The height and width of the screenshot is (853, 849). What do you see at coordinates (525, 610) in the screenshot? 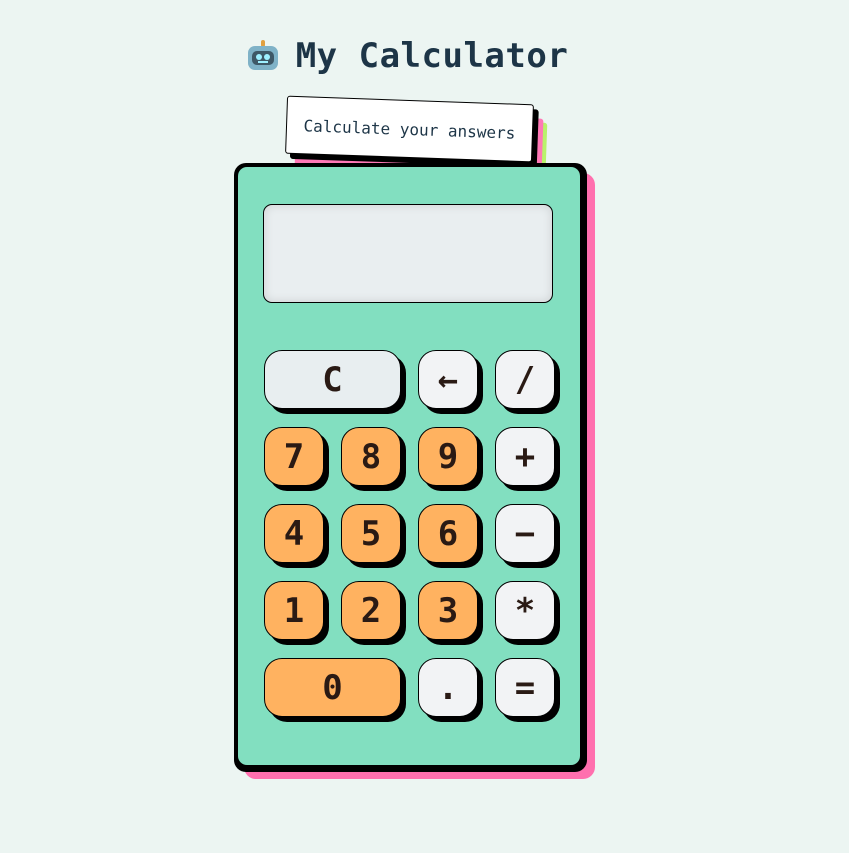
I see `multiply-button: *` at bounding box center [525, 610].